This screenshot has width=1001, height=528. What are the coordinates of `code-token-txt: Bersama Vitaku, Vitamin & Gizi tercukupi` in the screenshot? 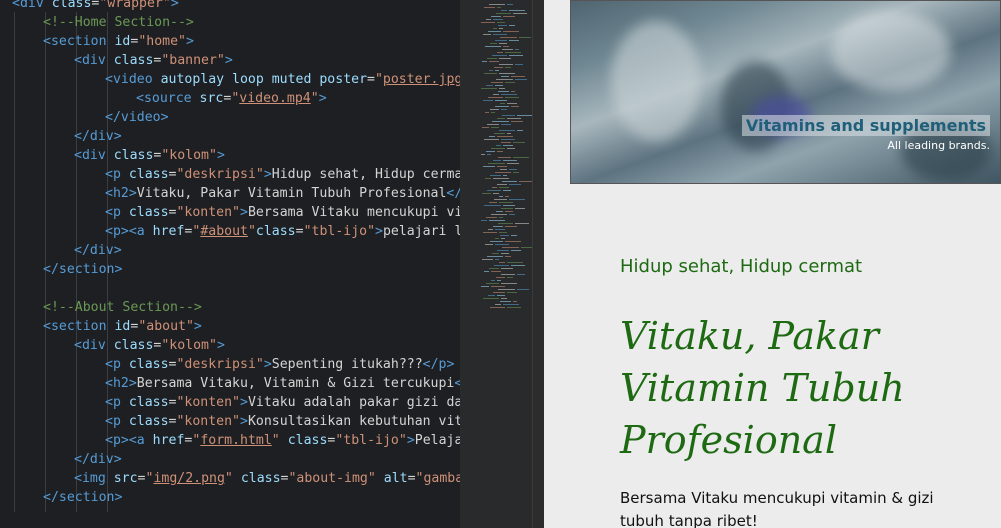 It's located at (295, 383).